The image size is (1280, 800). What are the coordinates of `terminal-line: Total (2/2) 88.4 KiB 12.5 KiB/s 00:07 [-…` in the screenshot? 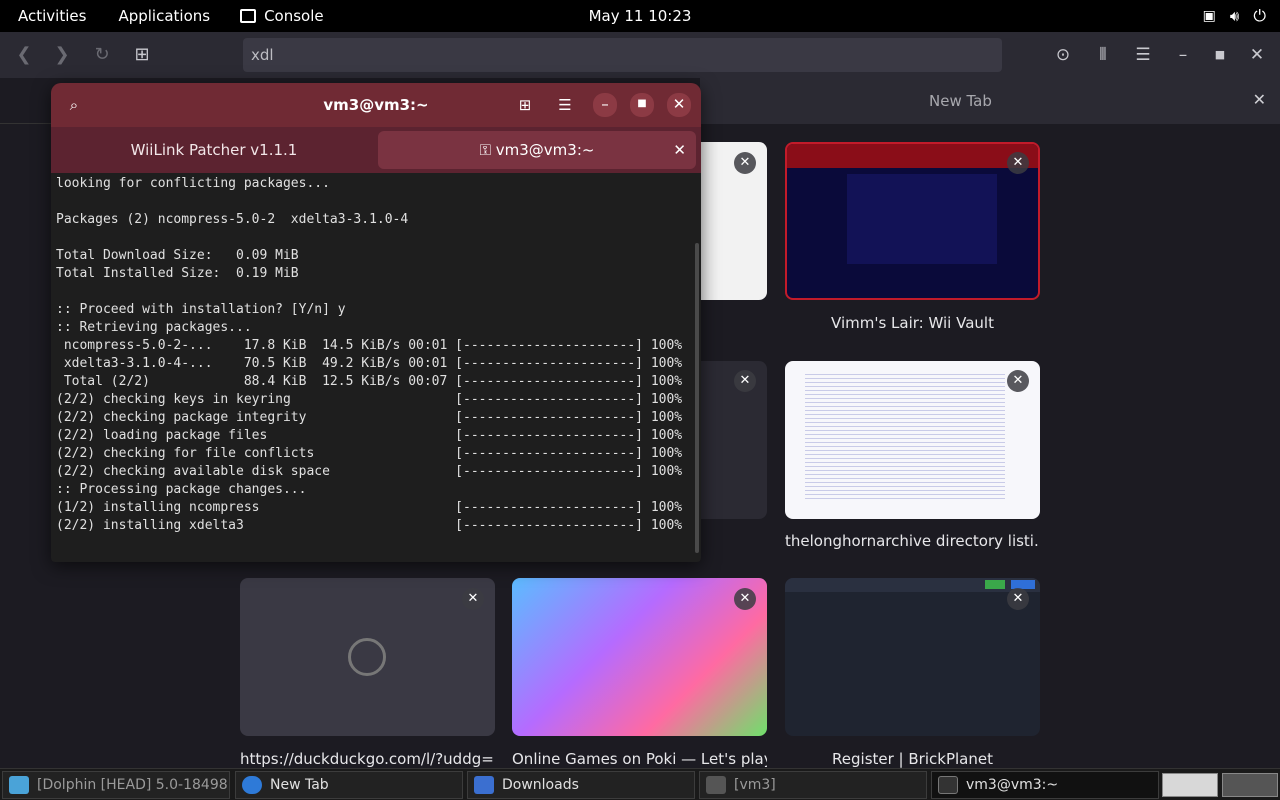 It's located at (369, 381).